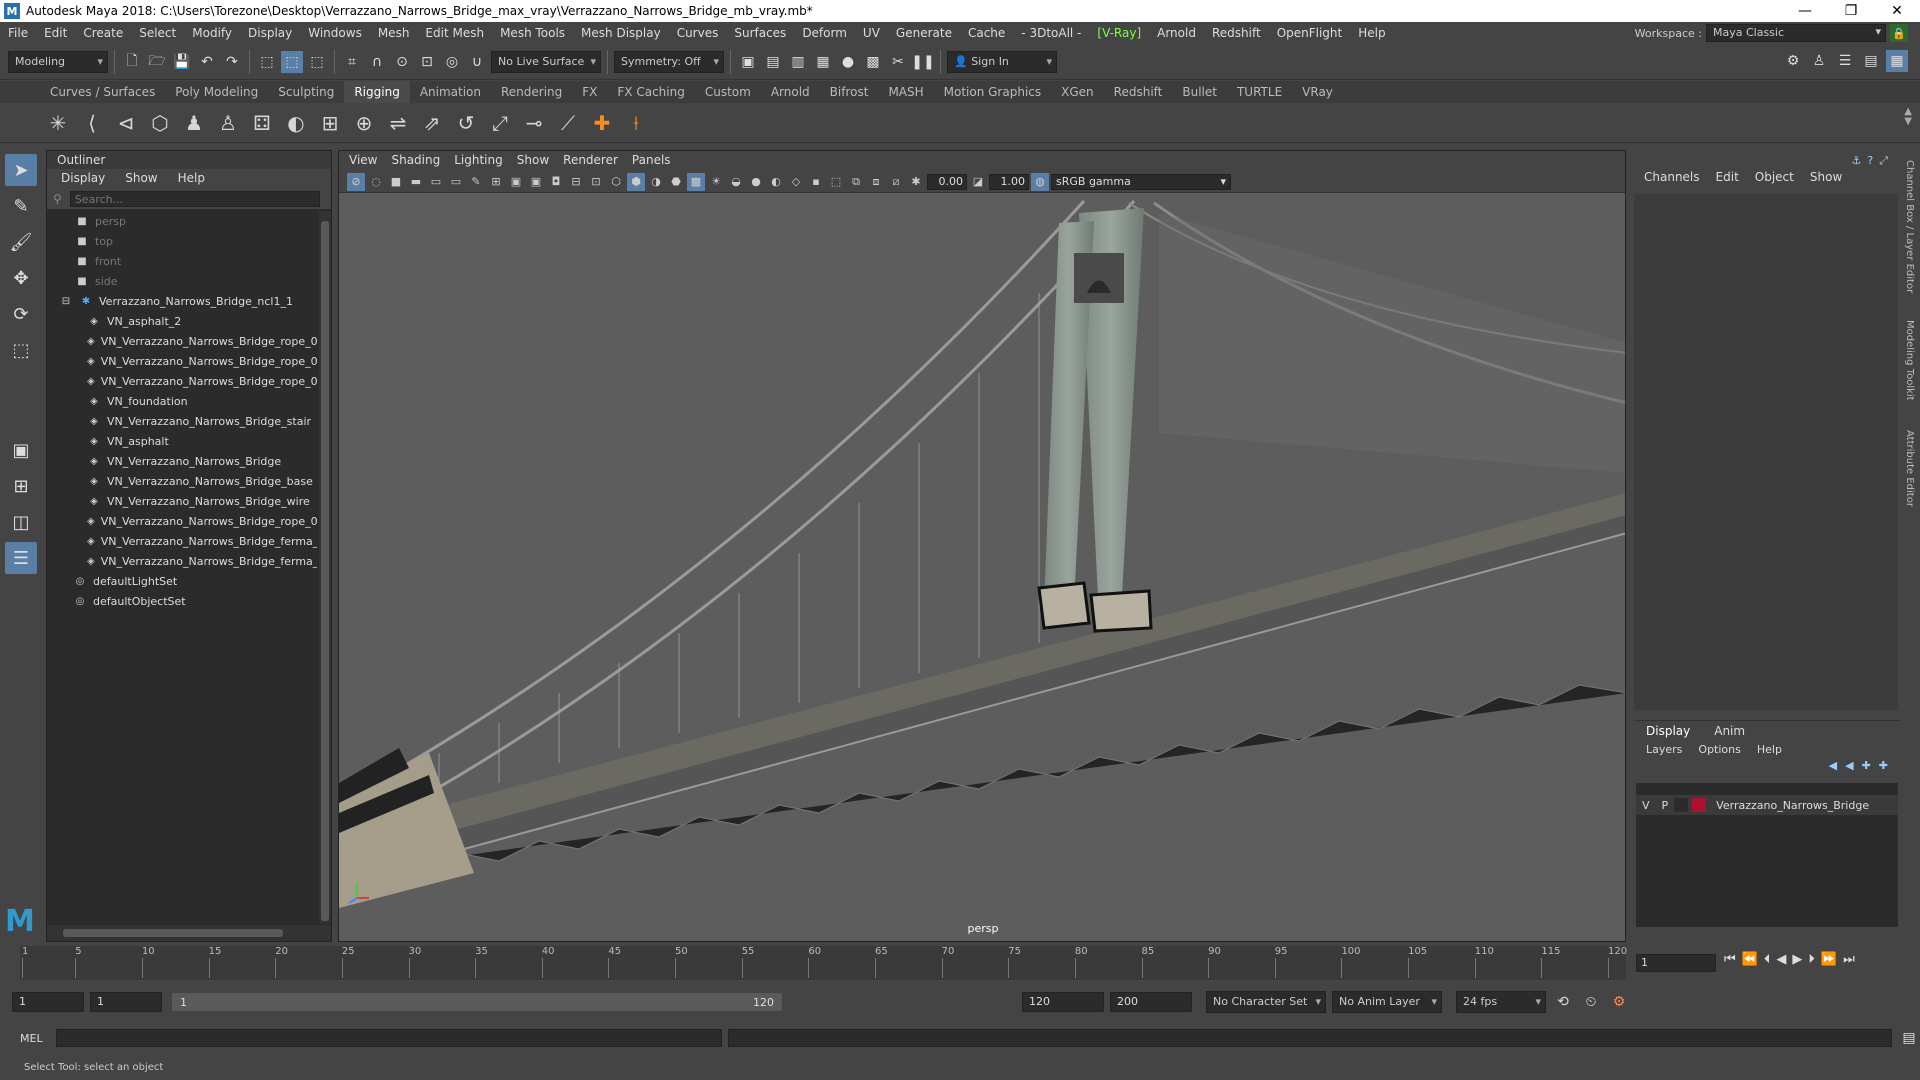 This screenshot has width=1920, height=1080. Describe the element at coordinates (394, 33) in the screenshot. I see `menu-mesh: Mesh` at that location.